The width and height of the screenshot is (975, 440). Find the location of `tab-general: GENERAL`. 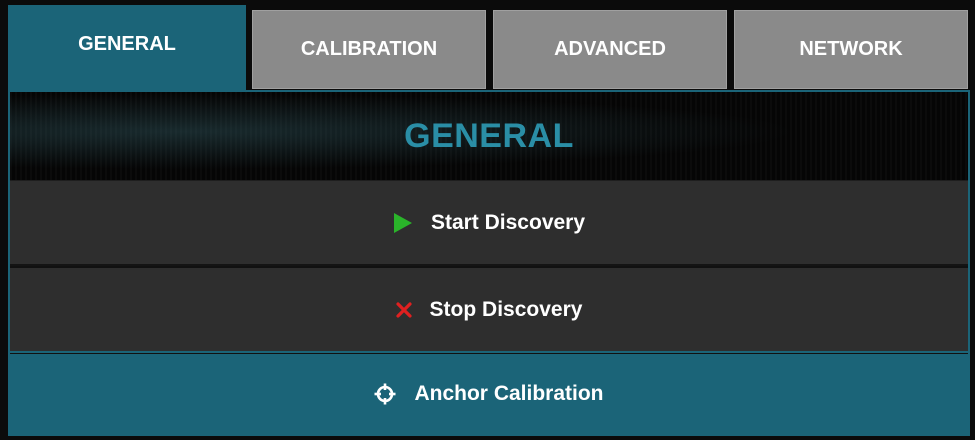

tab-general: GENERAL is located at coordinates (127, 48).